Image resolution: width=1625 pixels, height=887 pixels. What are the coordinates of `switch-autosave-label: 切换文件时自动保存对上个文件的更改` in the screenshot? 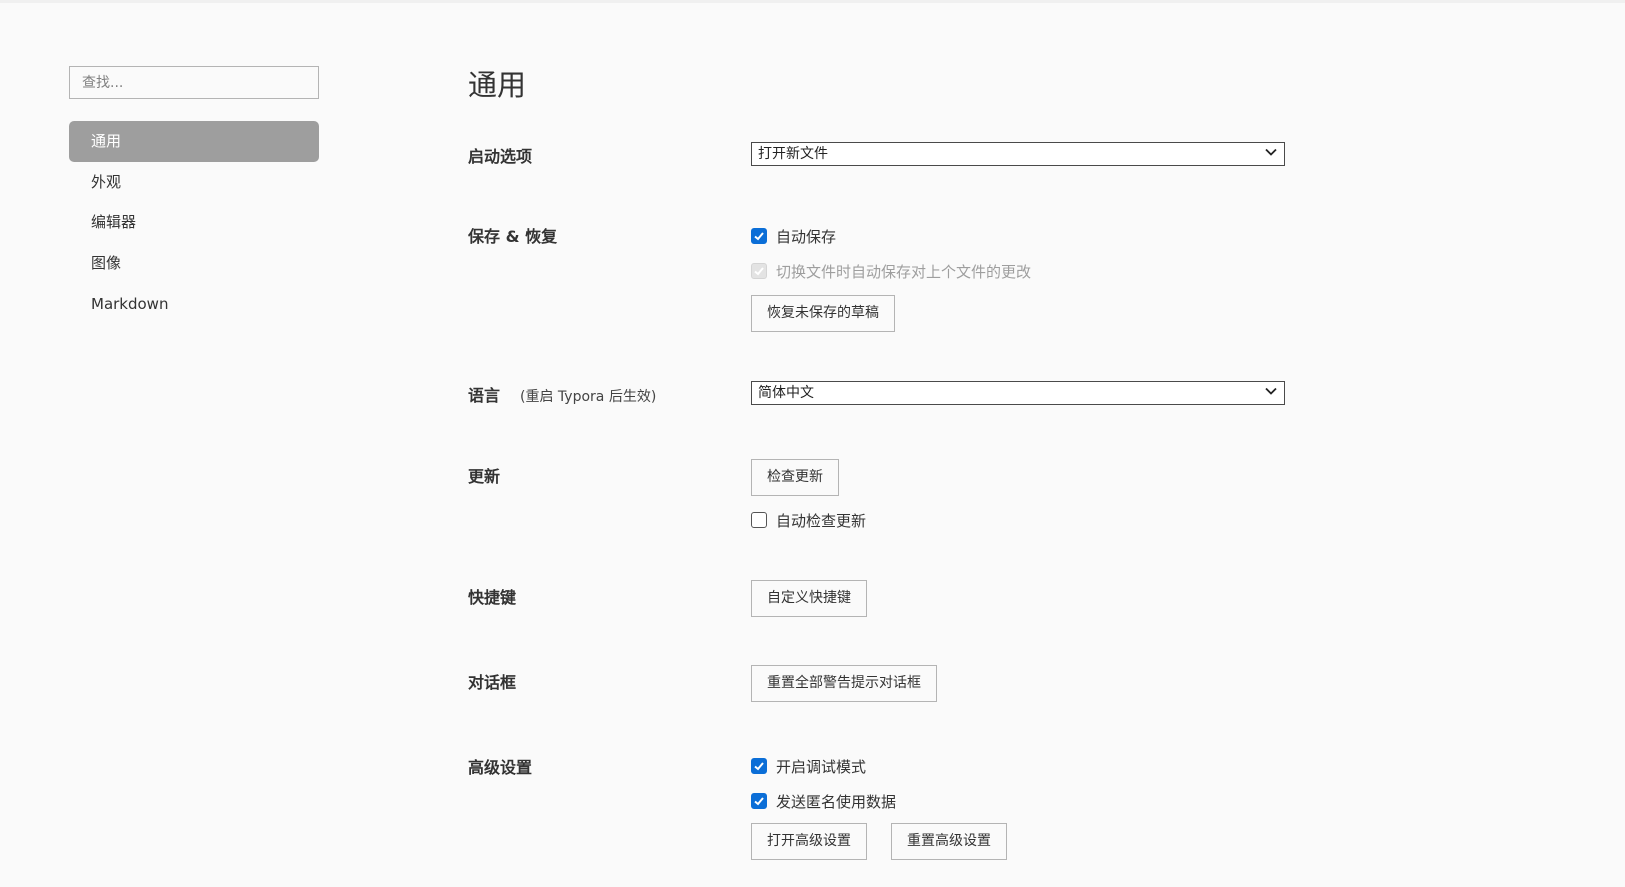 It's located at (904, 271).